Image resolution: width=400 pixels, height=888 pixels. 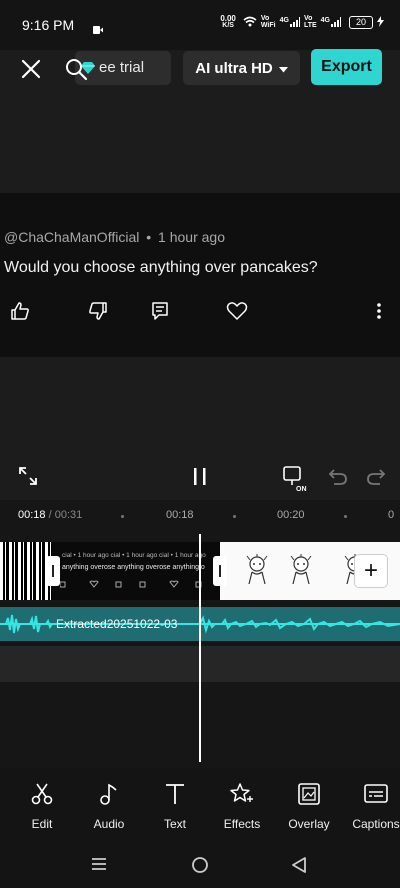 I want to click on tool-effects: Effects, so click(x=242, y=806).